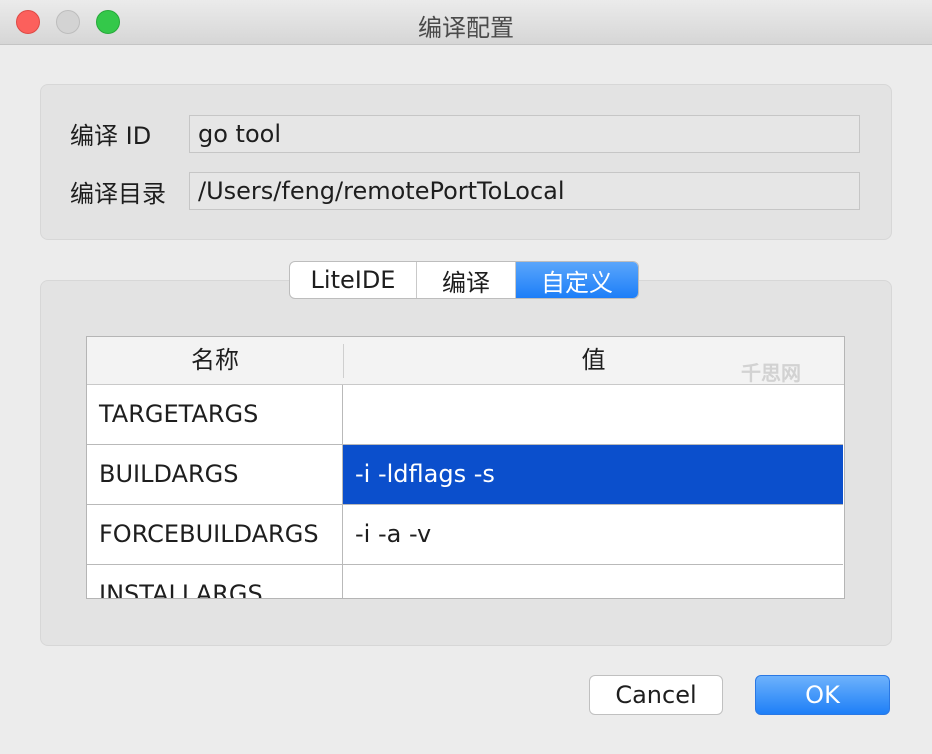  What do you see at coordinates (593, 475) in the screenshot?
I see `row-value-cell-selected: -i -ldflags -s` at bounding box center [593, 475].